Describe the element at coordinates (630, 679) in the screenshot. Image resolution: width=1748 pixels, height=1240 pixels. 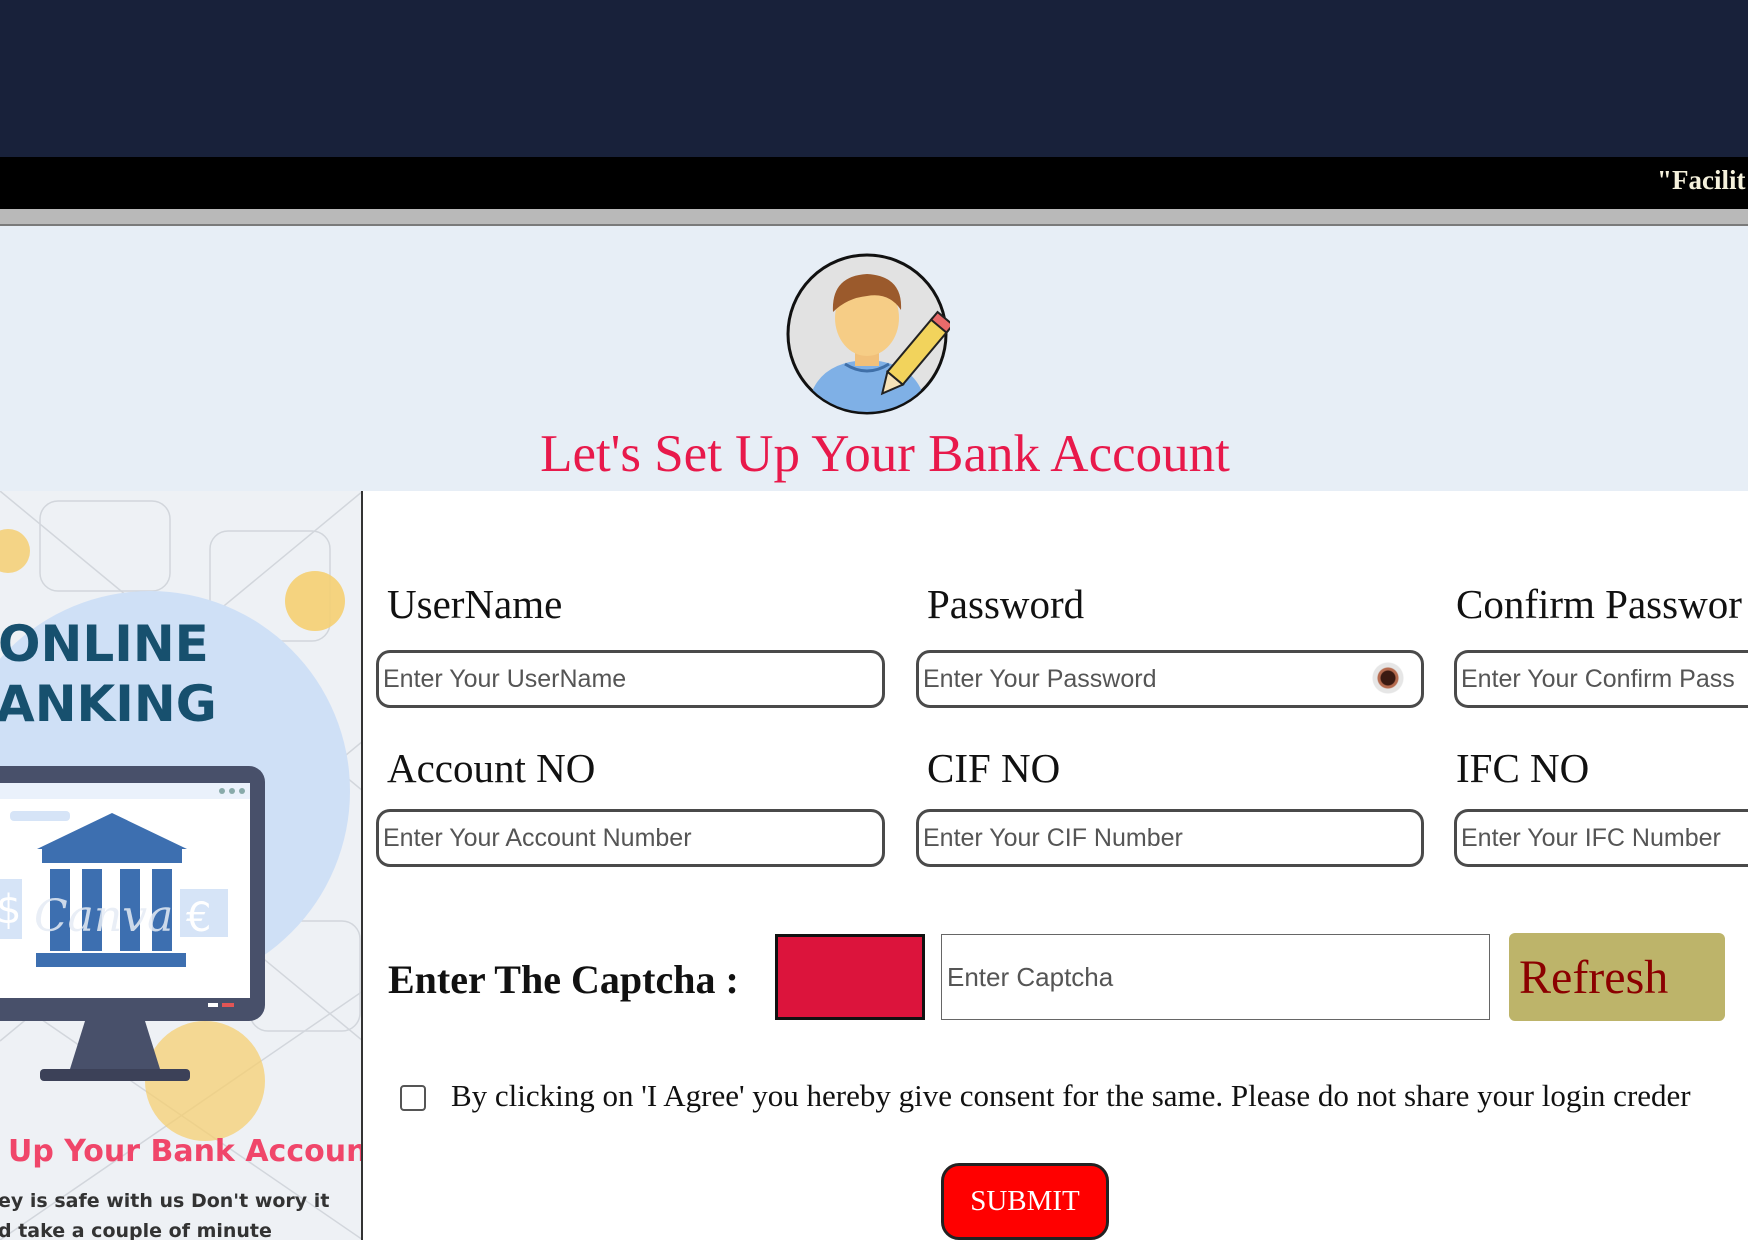
I see `username-input` at that location.